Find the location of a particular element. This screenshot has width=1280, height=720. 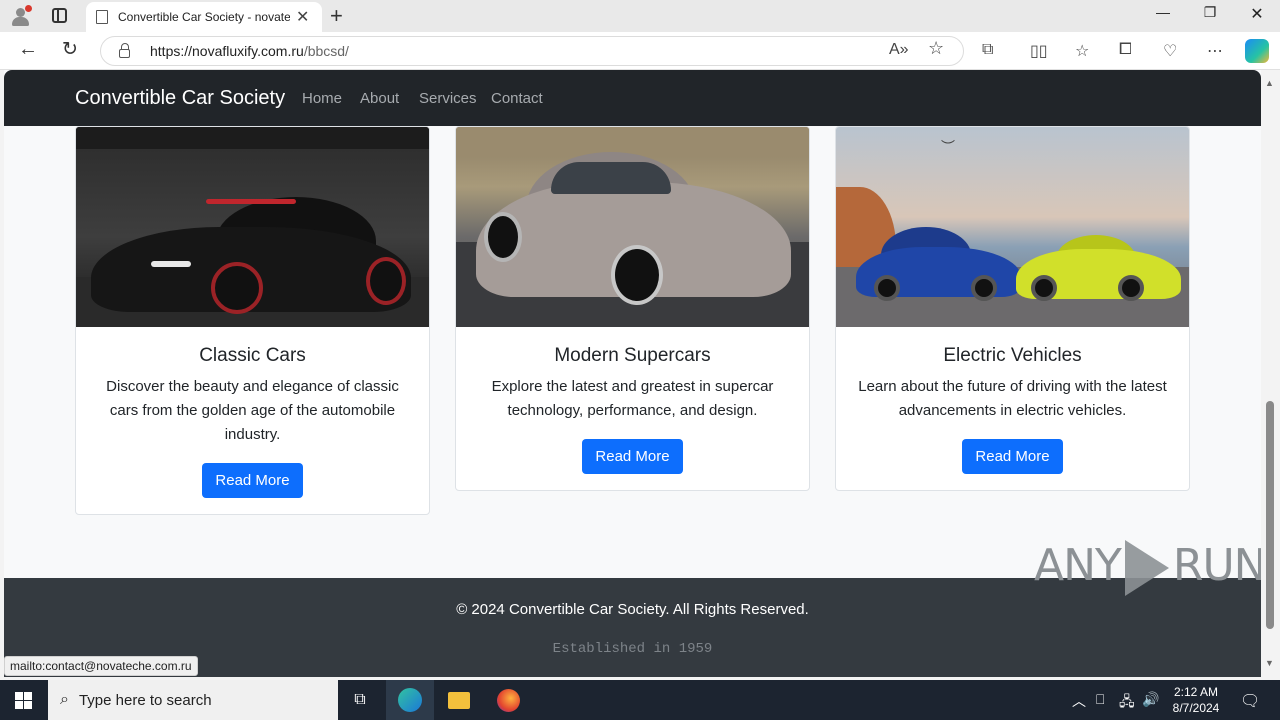

task-view-icon: ⧉ is located at coordinates (360, 700).